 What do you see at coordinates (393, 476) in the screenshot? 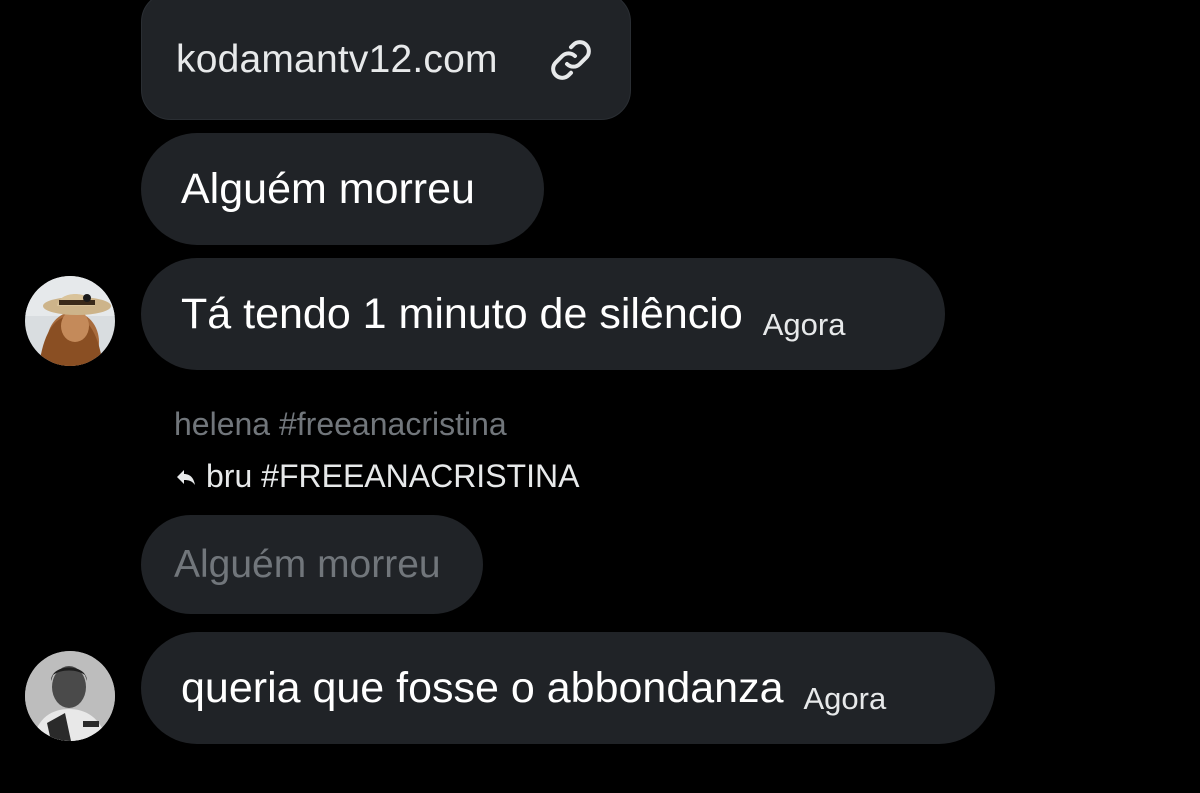
I see `replying-to-text: bru #FREEANACRISTINA` at bounding box center [393, 476].